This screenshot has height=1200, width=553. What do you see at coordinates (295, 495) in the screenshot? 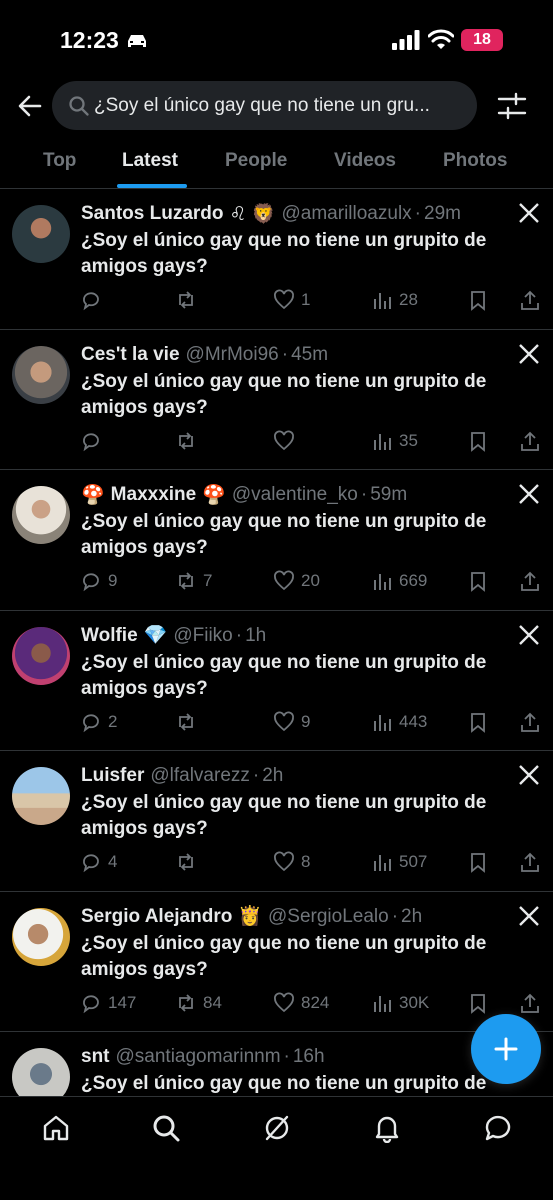
I see `tweet-author-handle: @valentine_ko` at bounding box center [295, 495].